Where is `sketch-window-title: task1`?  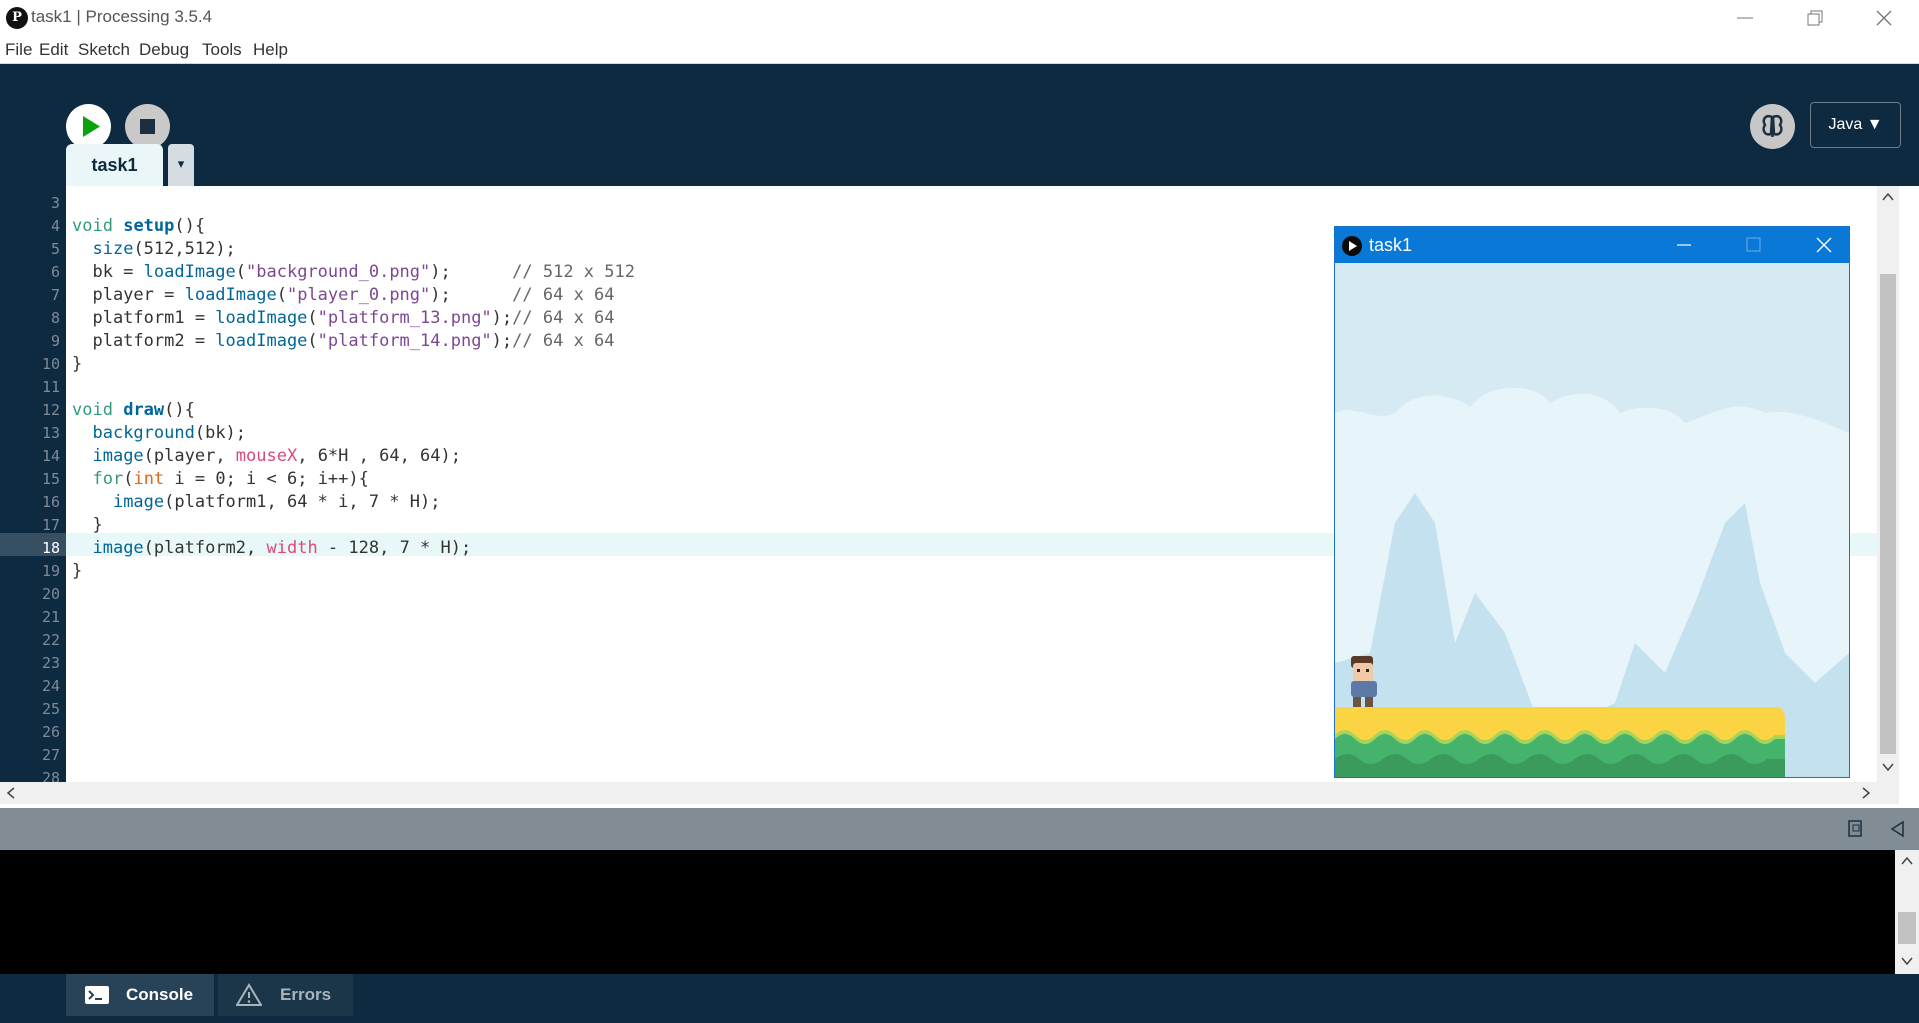 sketch-window-title: task1 is located at coordinates (1391, 245).